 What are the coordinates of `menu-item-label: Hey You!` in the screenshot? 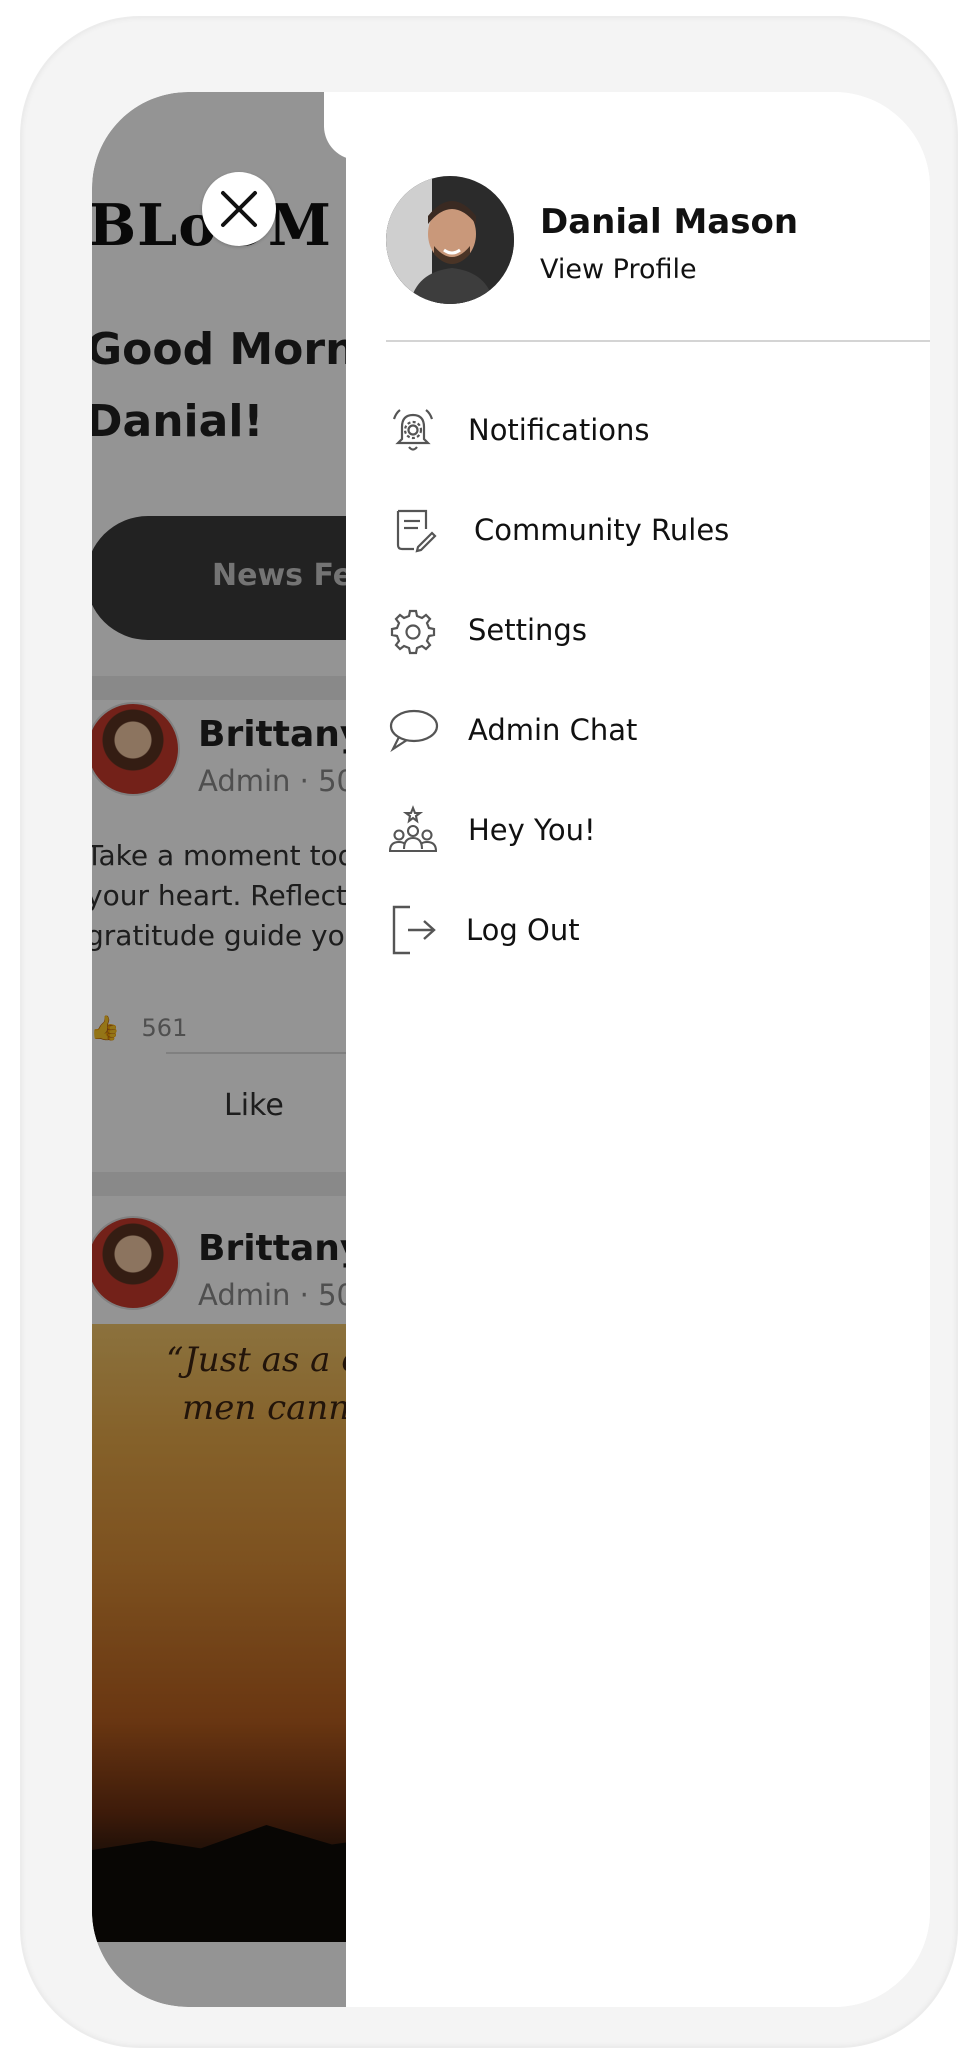 It's located at (532, 830).